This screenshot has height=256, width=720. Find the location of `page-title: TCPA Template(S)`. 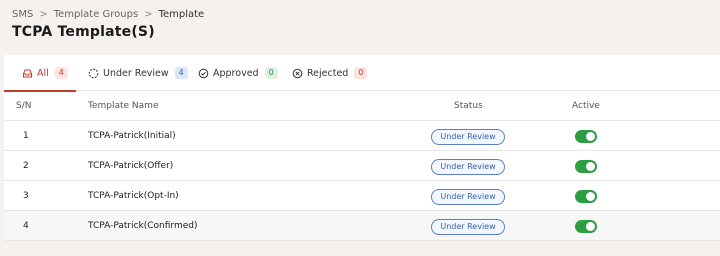

page-title: TCPA Template(S) is located at coordinates (83, 32).